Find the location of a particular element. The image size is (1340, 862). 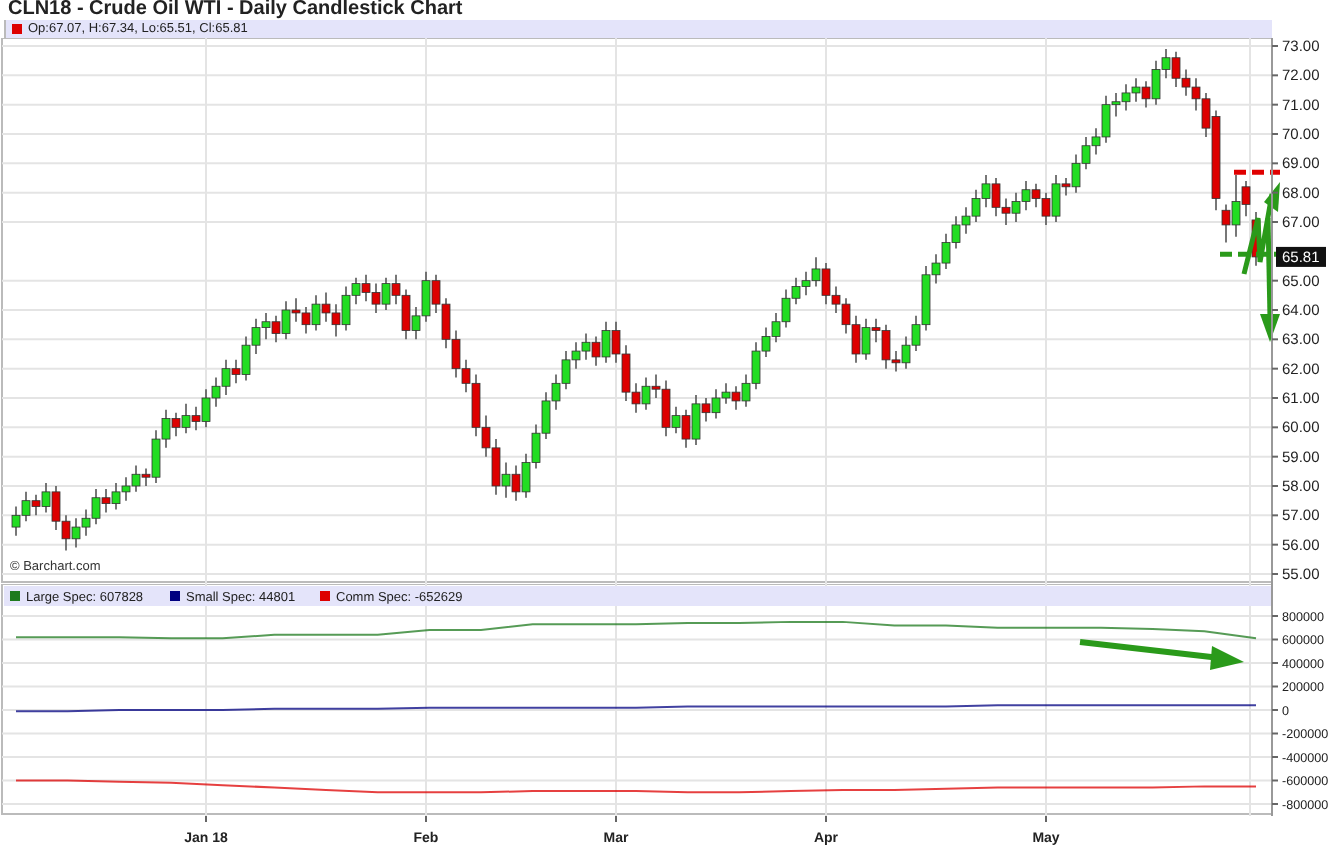

support-line is located at coordinates (1250, 254).